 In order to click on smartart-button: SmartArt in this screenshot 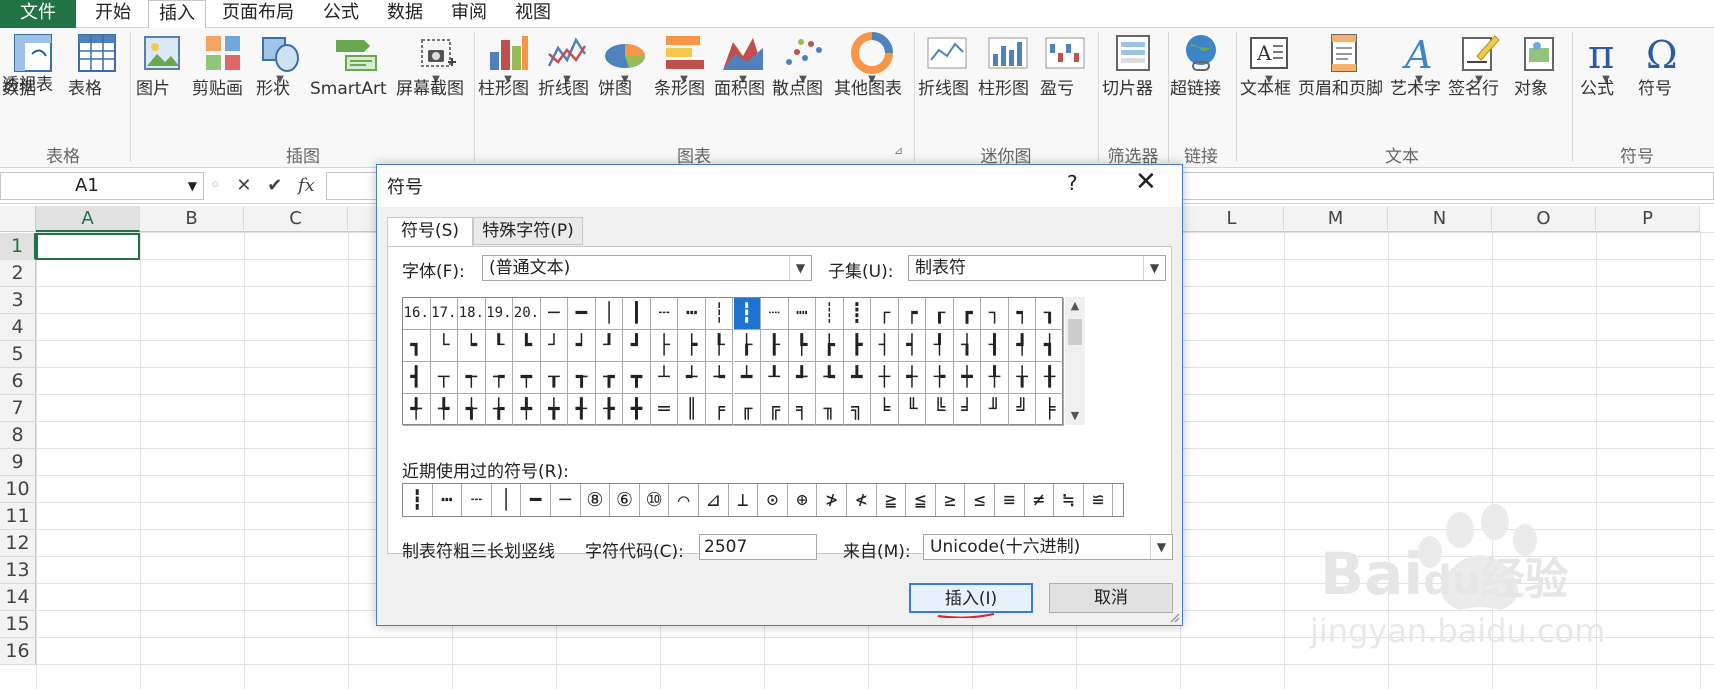, I will do `click(356, 87)`.